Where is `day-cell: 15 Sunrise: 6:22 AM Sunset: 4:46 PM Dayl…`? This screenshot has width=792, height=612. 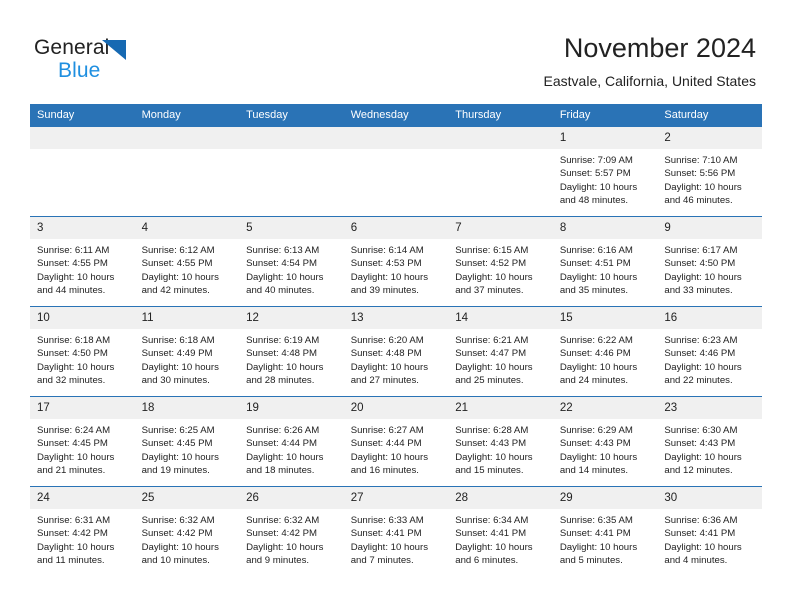 day-cell: 15 Sunrise: 6:22 AM Sunset: 4:46 PM Dayl… is located at coordinates (605, 351).